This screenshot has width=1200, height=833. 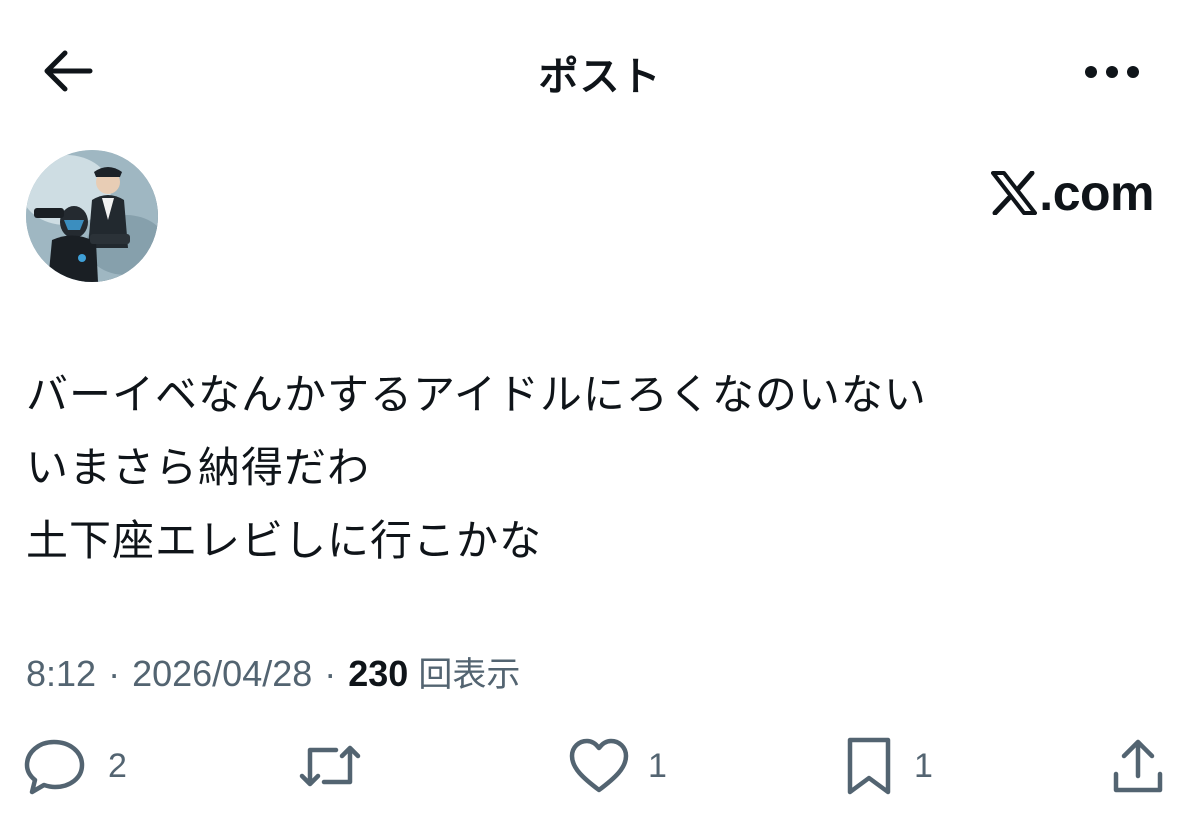 I want to click on bookmark-button: 1, so click(x=887, y=766).